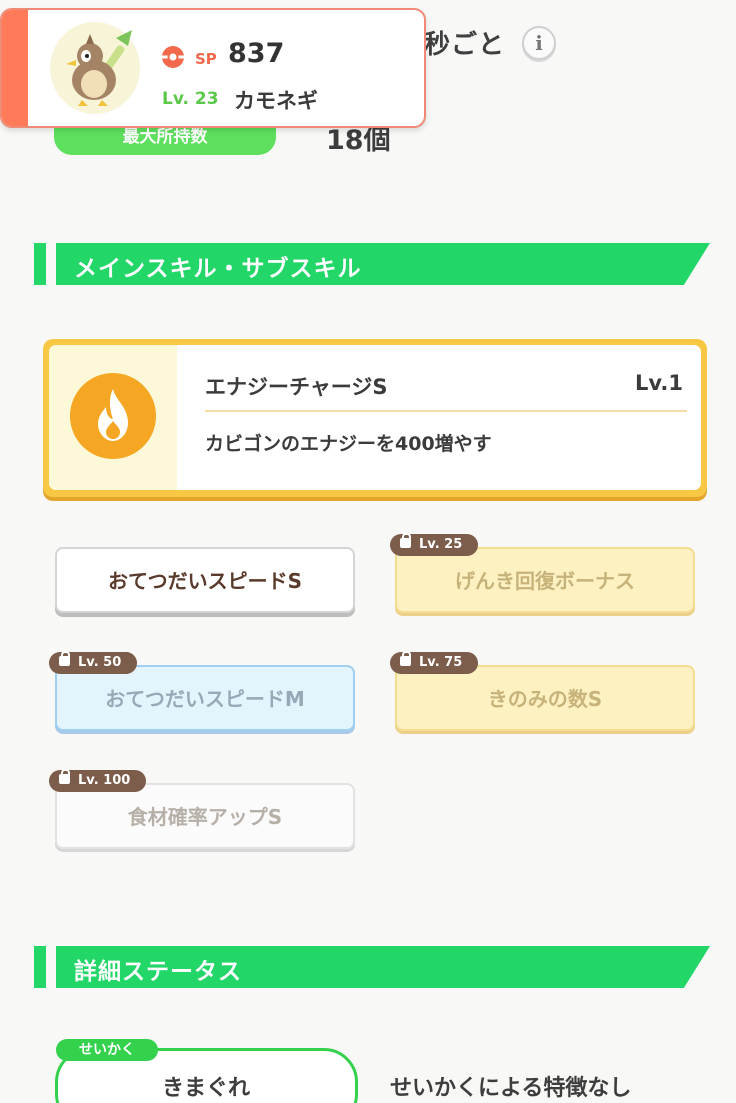 This screenshot has width=736, height=1103. What do you see at coordinates (206, 59) in the screenshot?
I see `sp-label: SP` at bounding box center [206, 59].